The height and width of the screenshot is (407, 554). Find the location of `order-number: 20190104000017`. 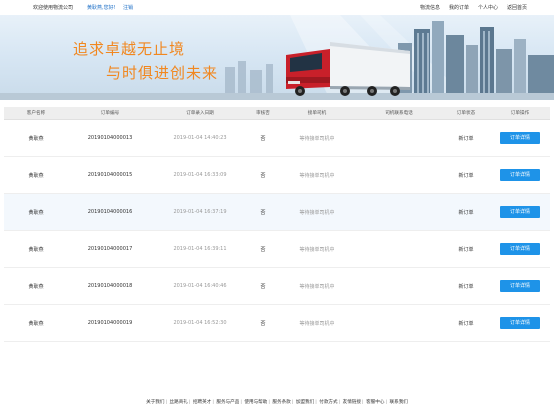

order-number: 20190104000017 is located at coordinates (110, 249).